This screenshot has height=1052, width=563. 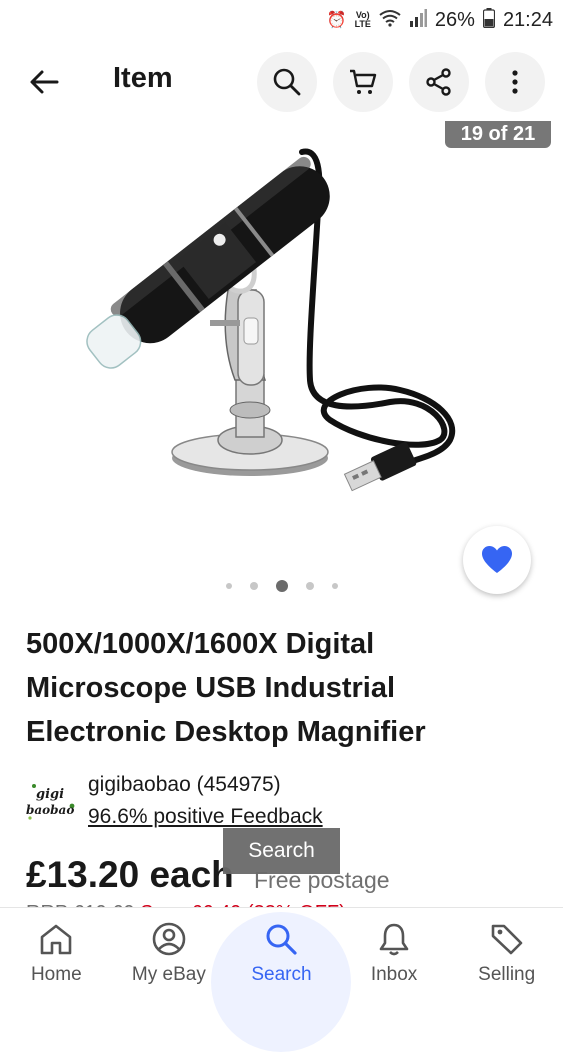 I want to click on back-button, so click(x=44, y=82).